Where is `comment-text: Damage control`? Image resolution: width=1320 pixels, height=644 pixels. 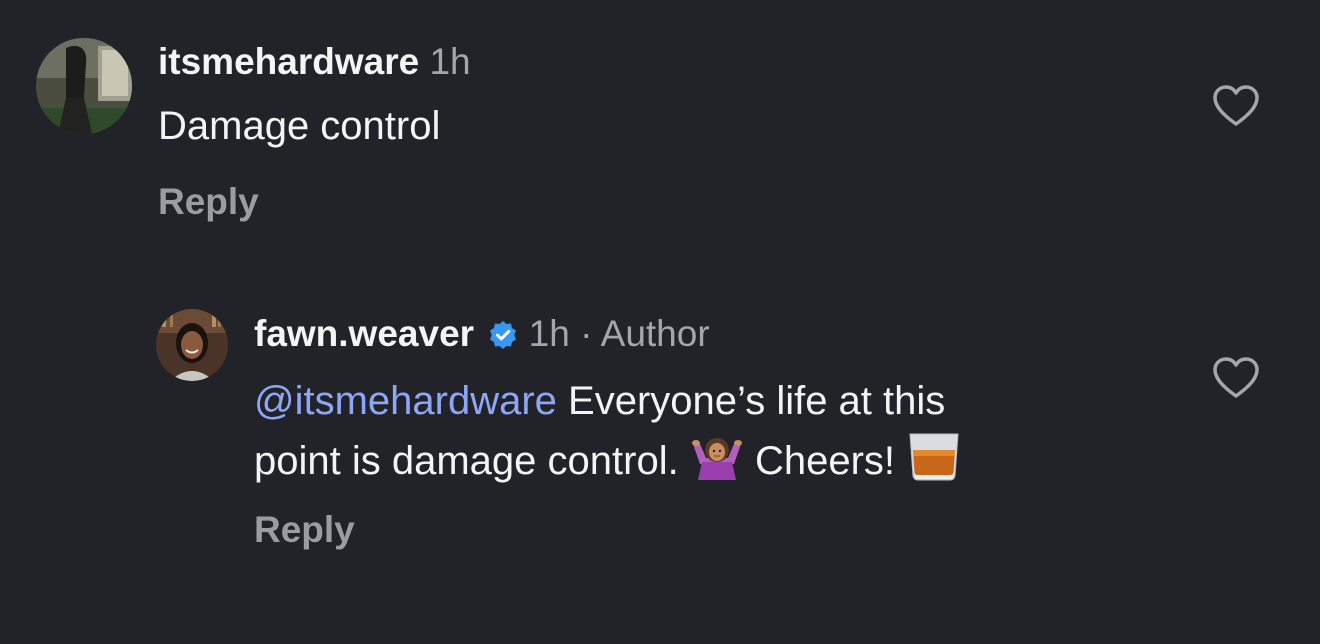 comment-text: Damage control is located at coordinates (299, 126).